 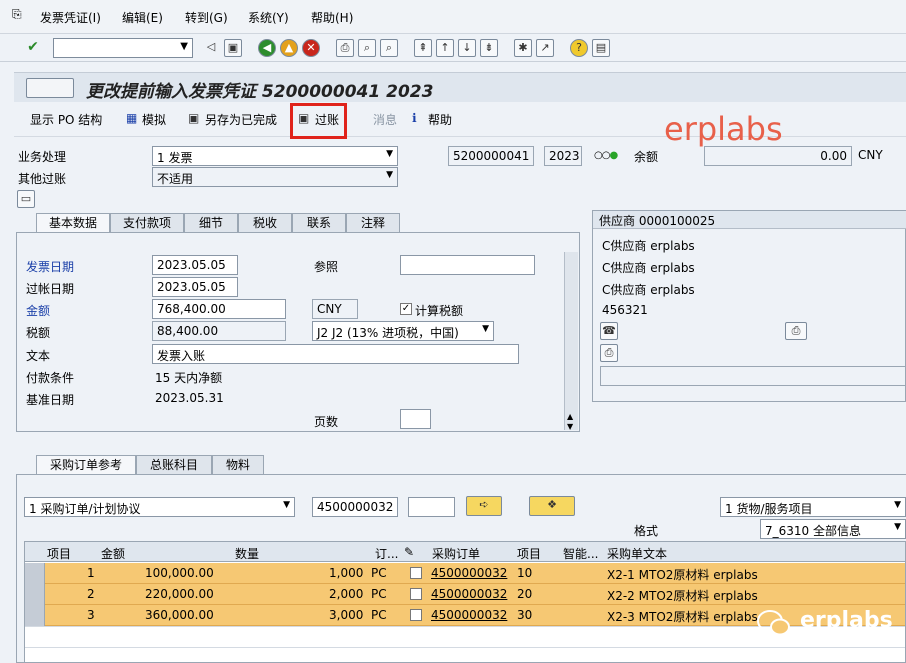 What do you see at coordinates (50, 267) in the screenshot?
I see `invoice-date-label: 发票日期` at bounding box center [50, 267].